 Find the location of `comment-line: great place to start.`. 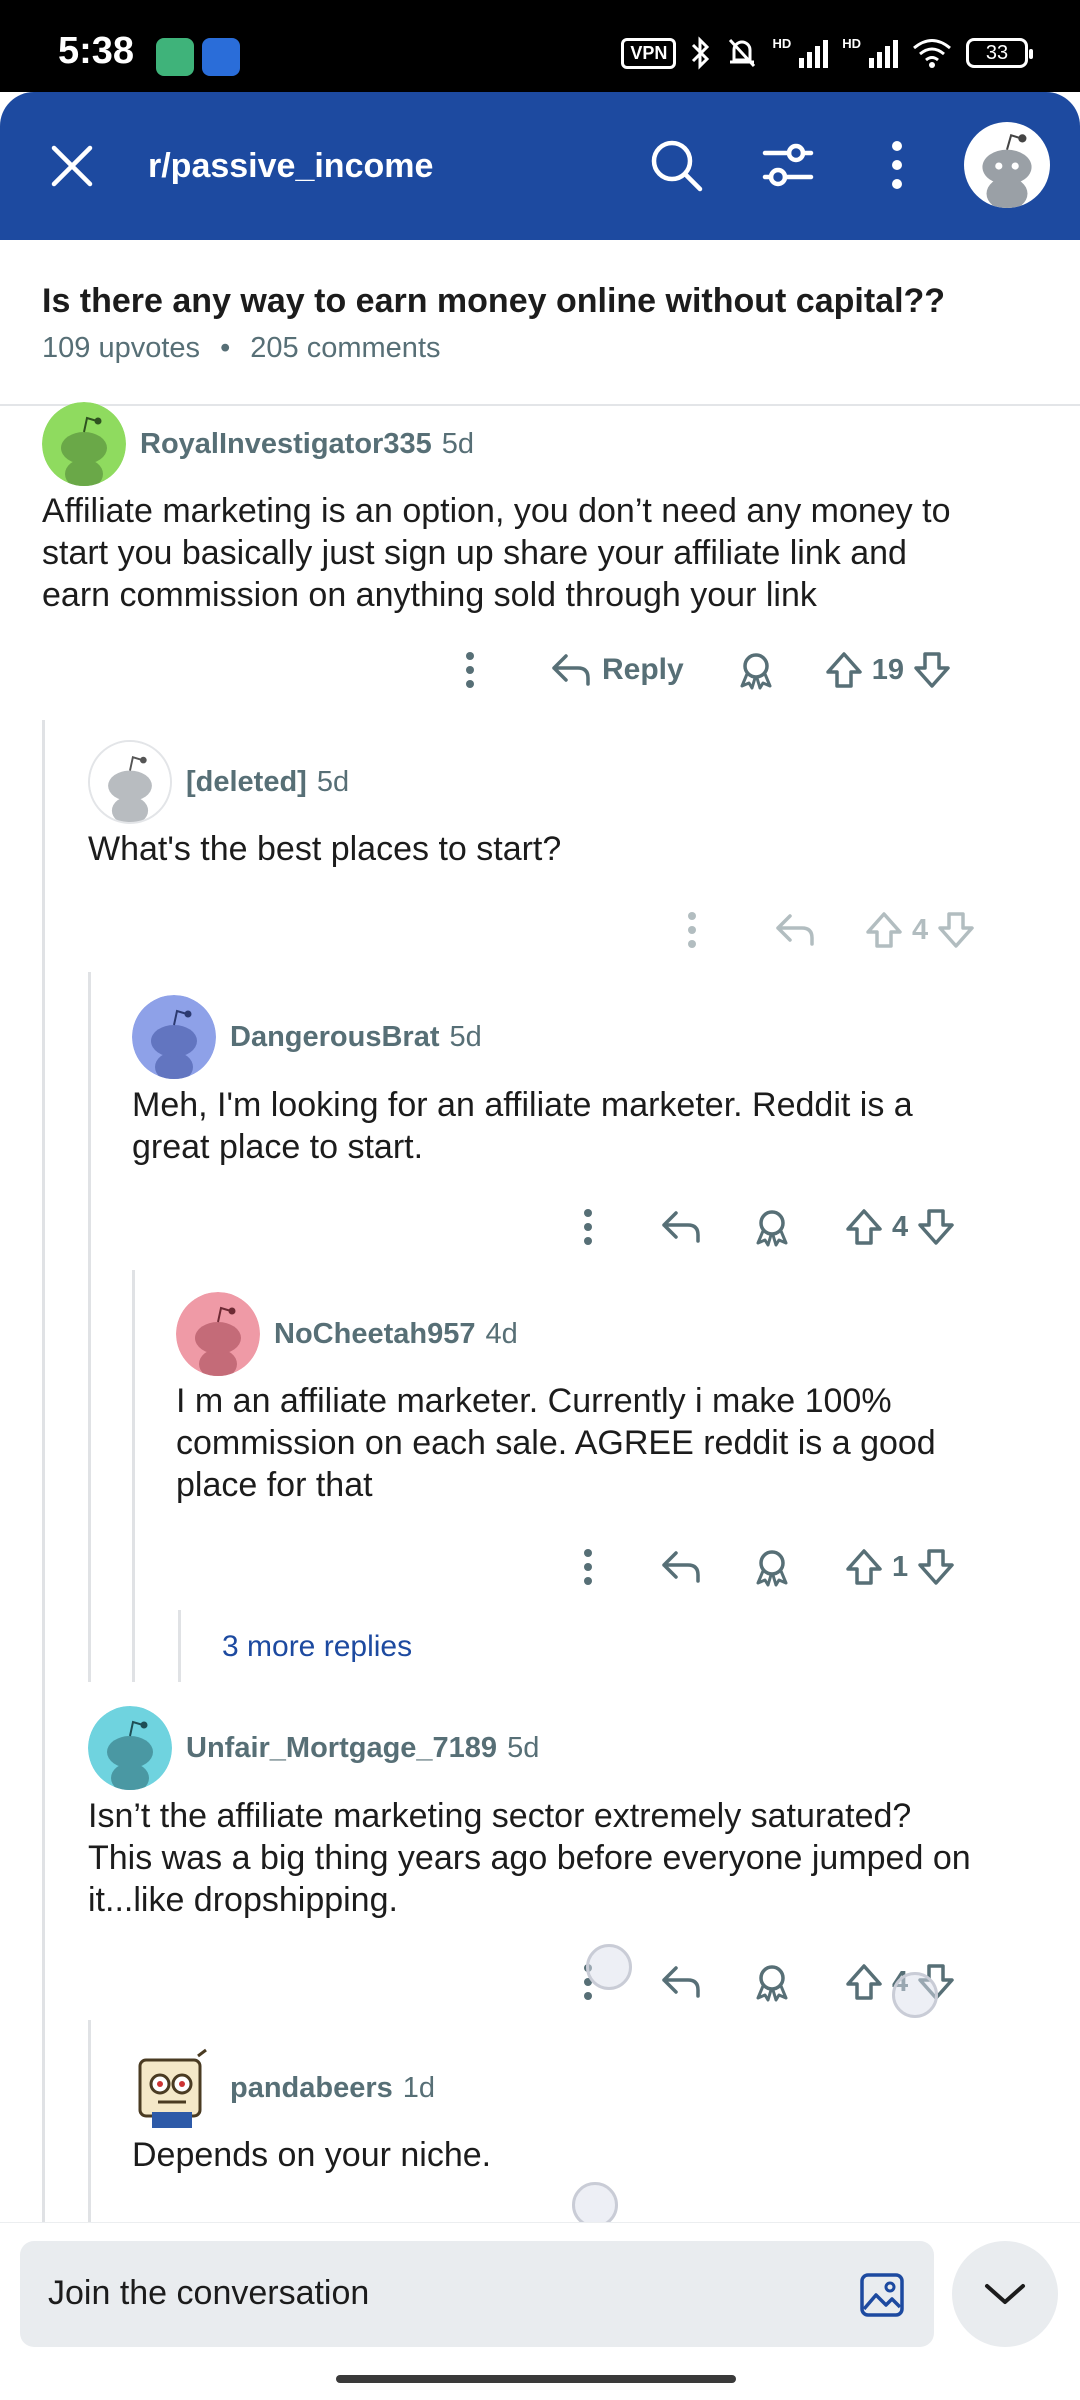

comment-line: great place to start. is located at coordinates (278, 1147).